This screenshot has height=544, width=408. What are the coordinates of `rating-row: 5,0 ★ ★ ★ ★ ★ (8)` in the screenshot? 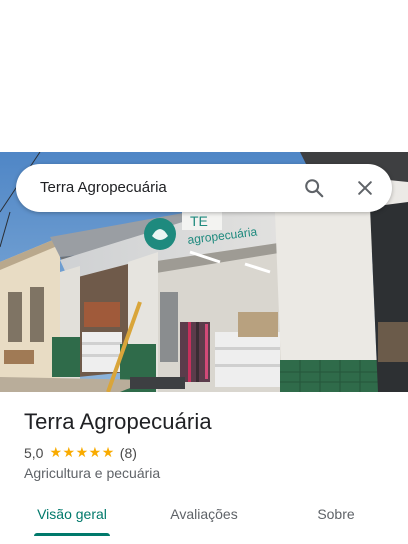 It's located at (80, 453).